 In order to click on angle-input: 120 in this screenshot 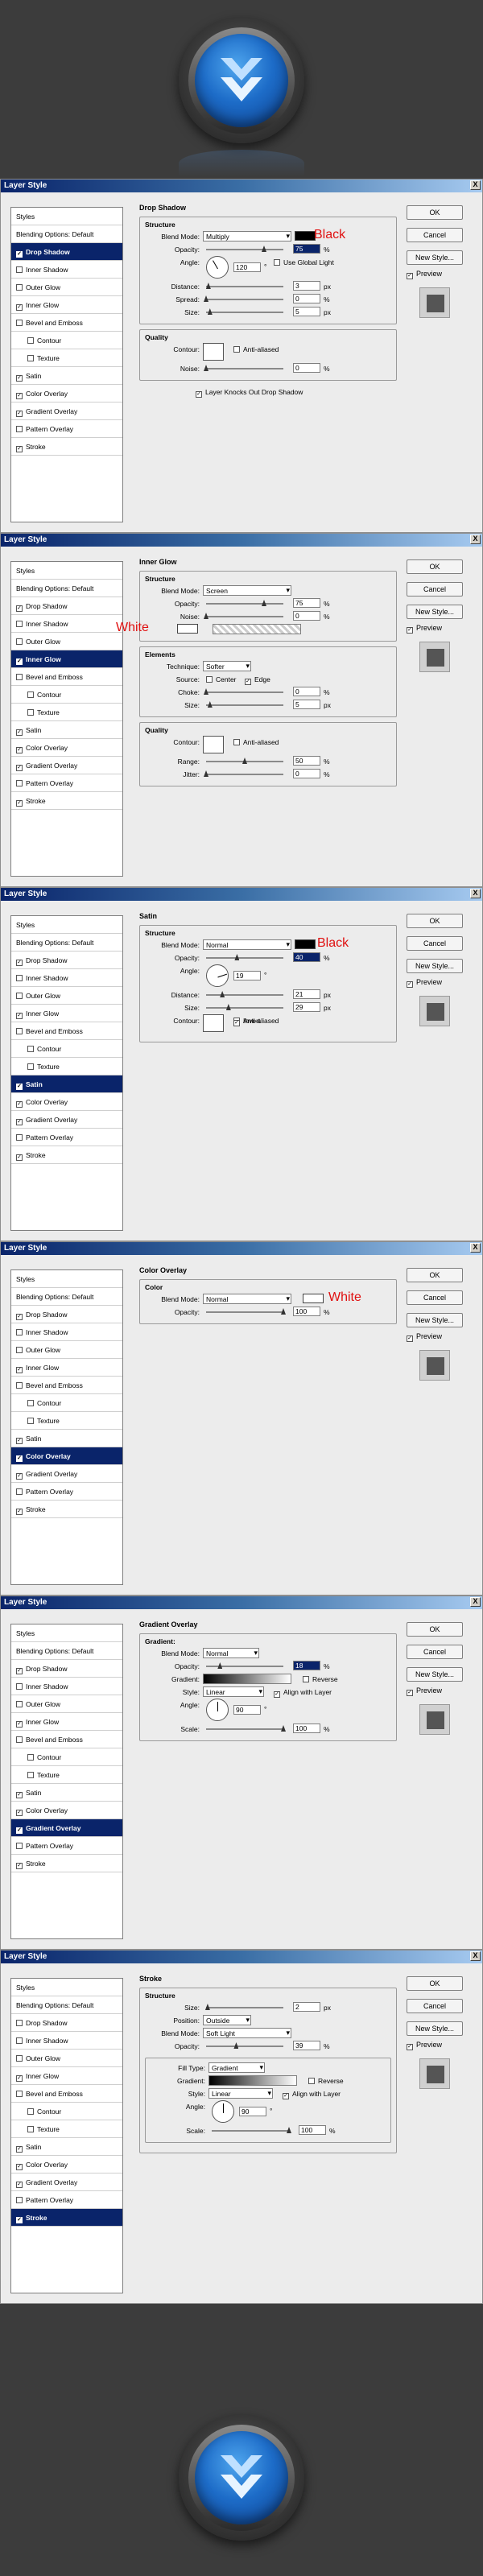, I will do `click(247, 267)`.